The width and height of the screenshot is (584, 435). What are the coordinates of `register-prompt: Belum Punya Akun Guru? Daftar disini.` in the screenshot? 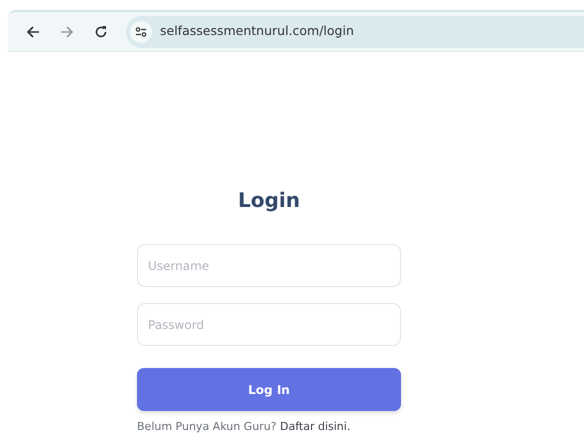 It's located at (244, 427).